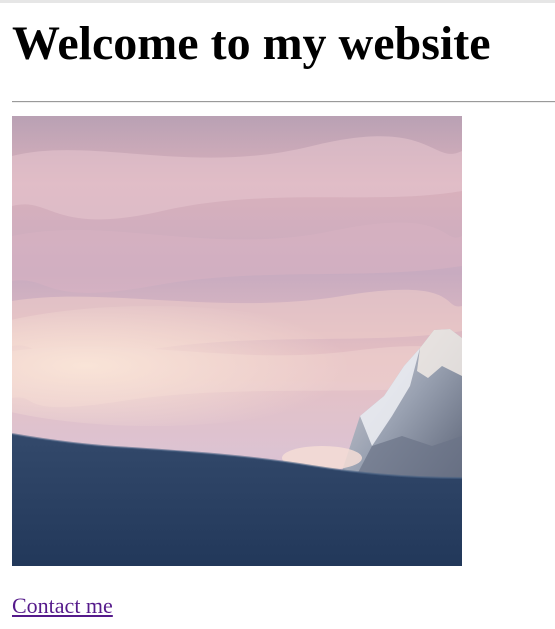  I want to click on window-top-edge, so click(277, 1).